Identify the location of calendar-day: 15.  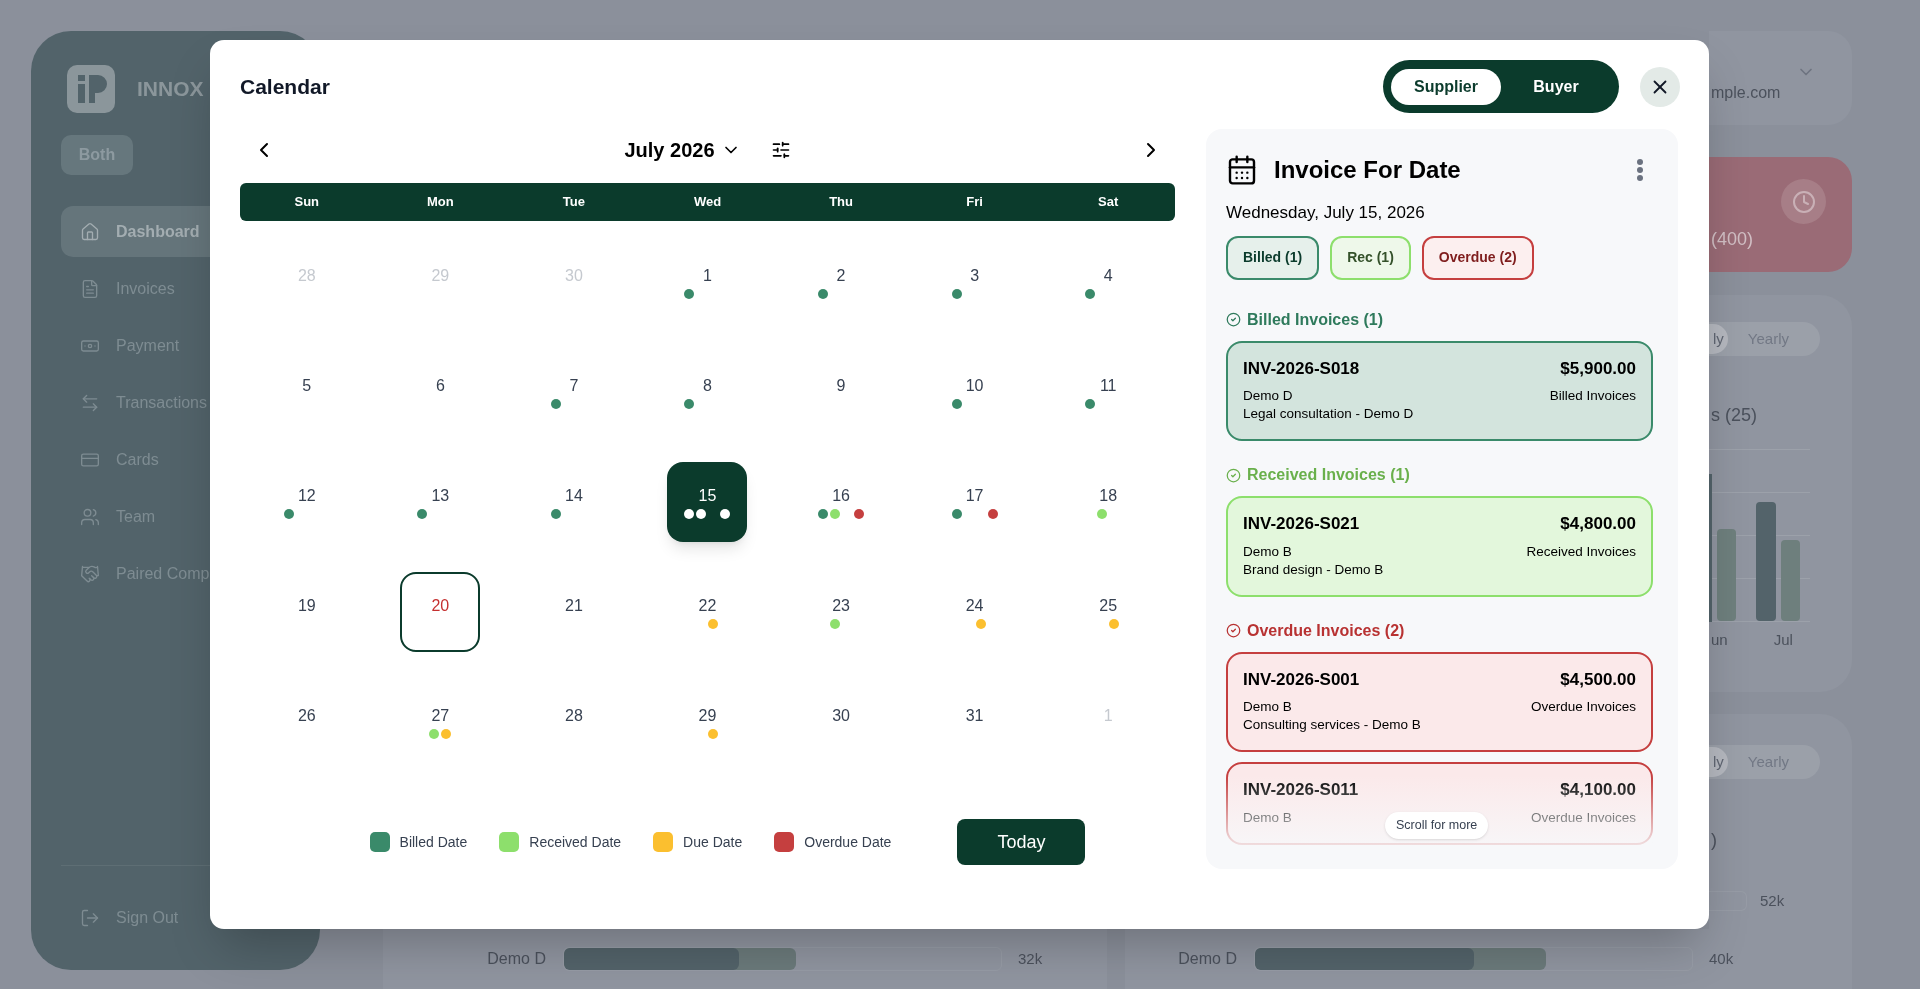
(707, 502).